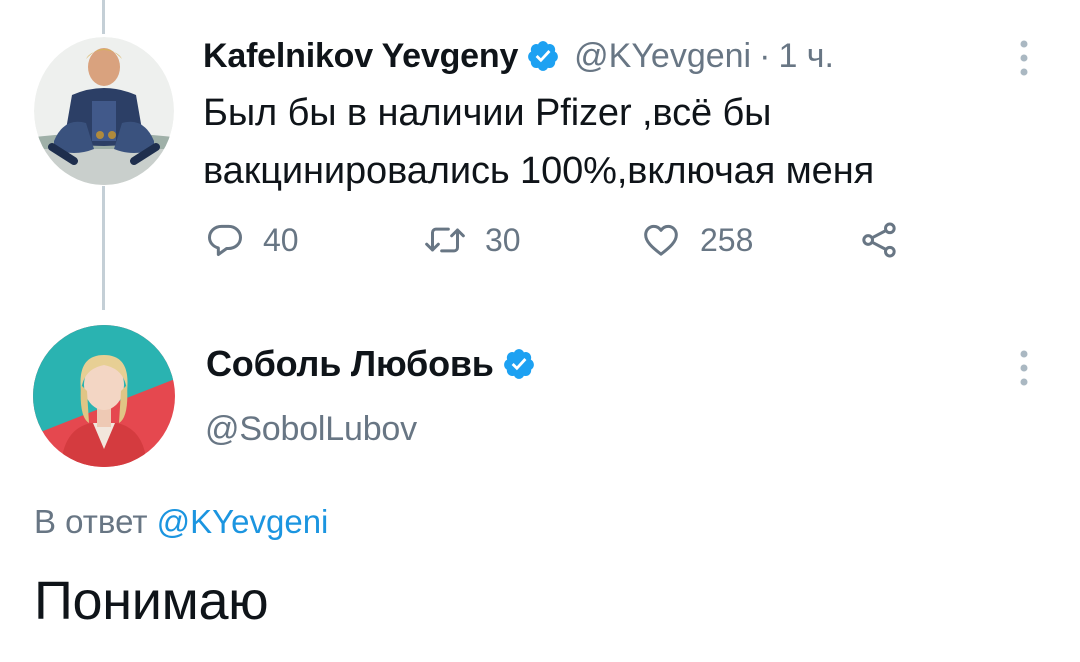 This screenshot has height=662, width=1080. What do you see at coordinates (727, 239) in the screenshot?
I see `like-count: 258` at bounding box center [727, 239].